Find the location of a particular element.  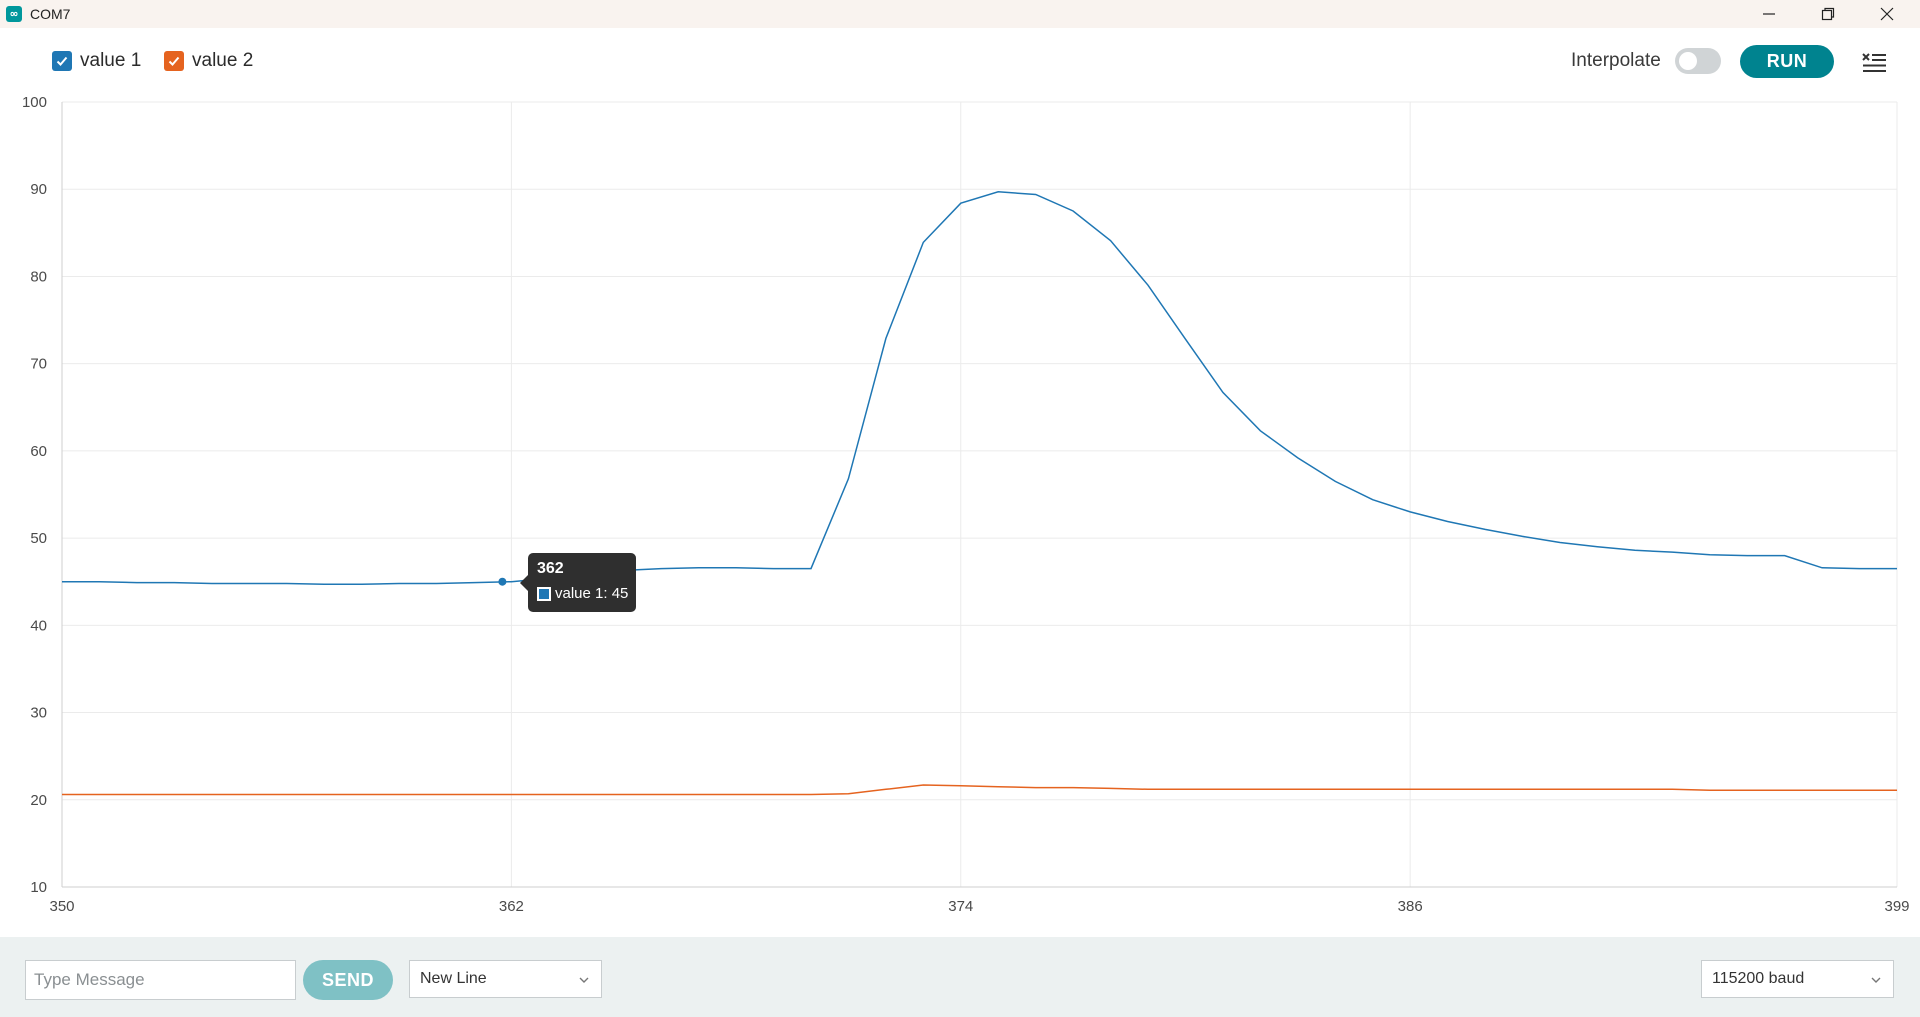

hover-point is located at coordinates (502, 581).